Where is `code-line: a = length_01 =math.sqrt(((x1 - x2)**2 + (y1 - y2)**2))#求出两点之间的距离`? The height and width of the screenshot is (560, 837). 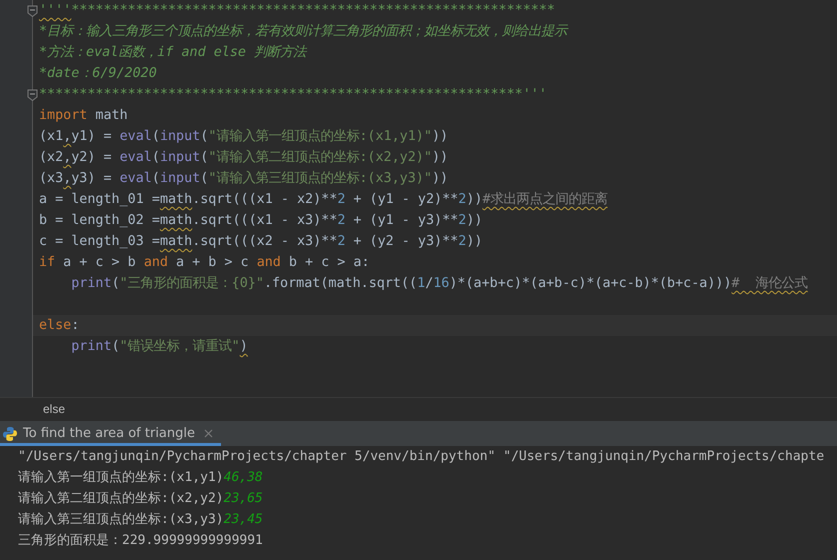
code-line: a = length_01 =math.sqrt(((x1 - x2)**2 + (y1 - y2)**2))#求出两点之间的距离 is located at coordinates (323, 199).